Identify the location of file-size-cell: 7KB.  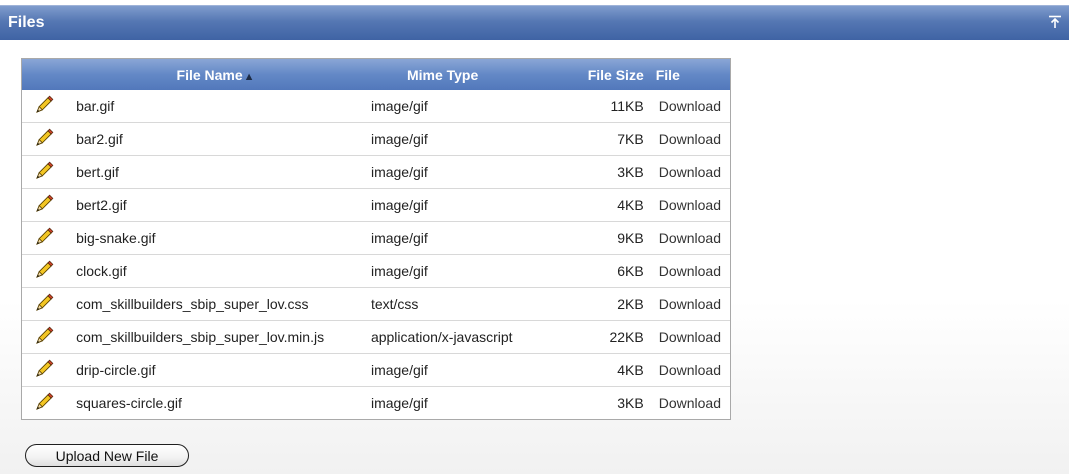
(592, 139).